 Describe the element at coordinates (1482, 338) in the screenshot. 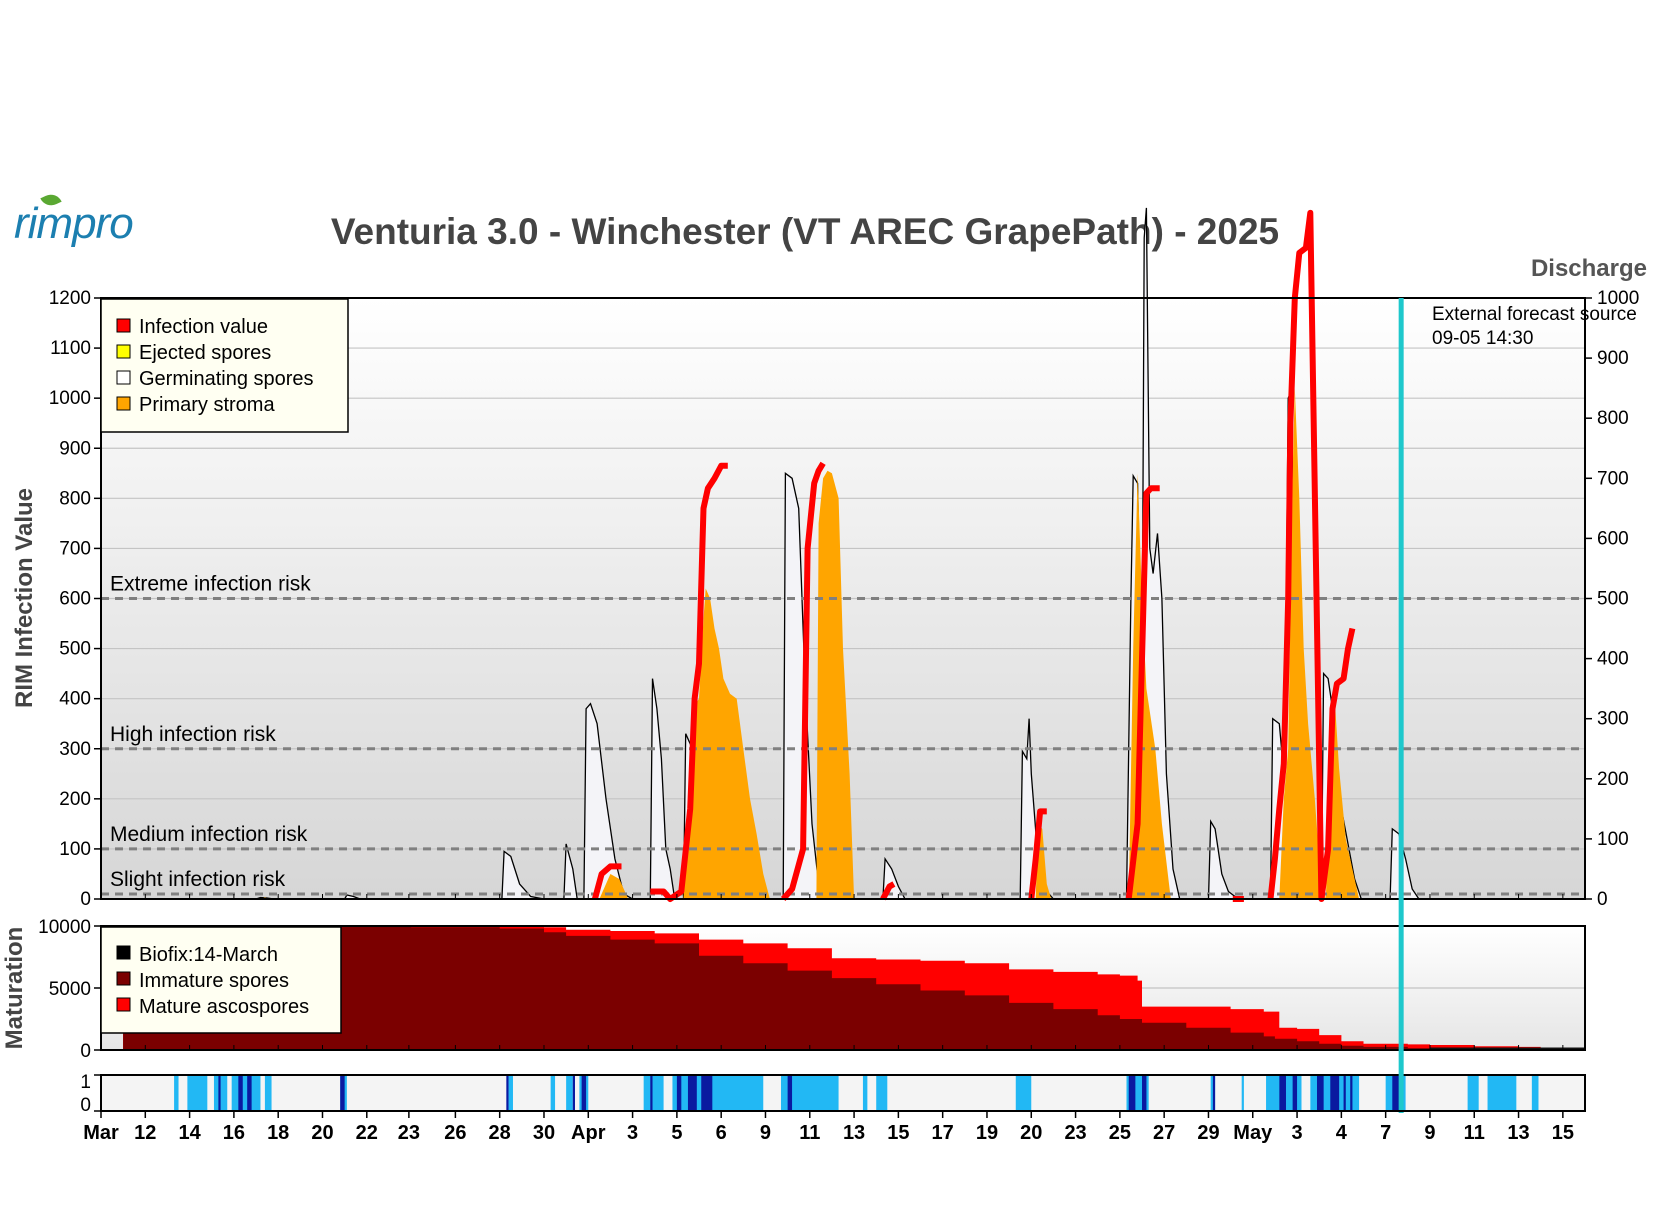

I see `forecast-note-line-2: 09-05 14:30` at that location.